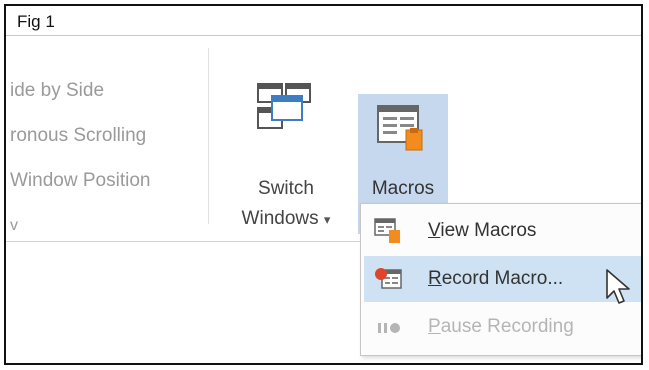  What do you see at coordinates (57, 91) in the screenshot?
I see `view-side-by-side-button: ide by Side` at bounding box center [57, 91].